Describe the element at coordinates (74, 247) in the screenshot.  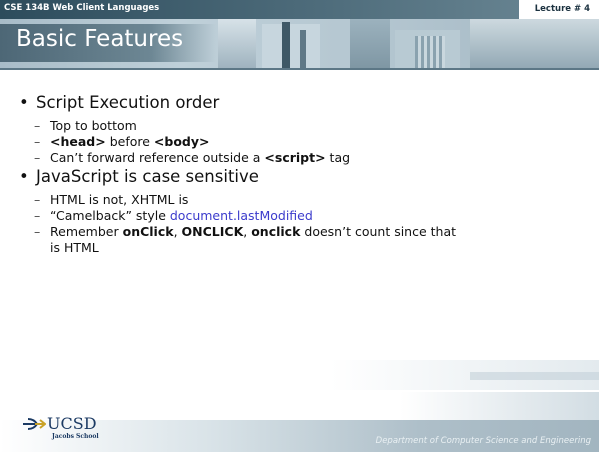
I see `sub-bullet-text: is HTML` at that location.